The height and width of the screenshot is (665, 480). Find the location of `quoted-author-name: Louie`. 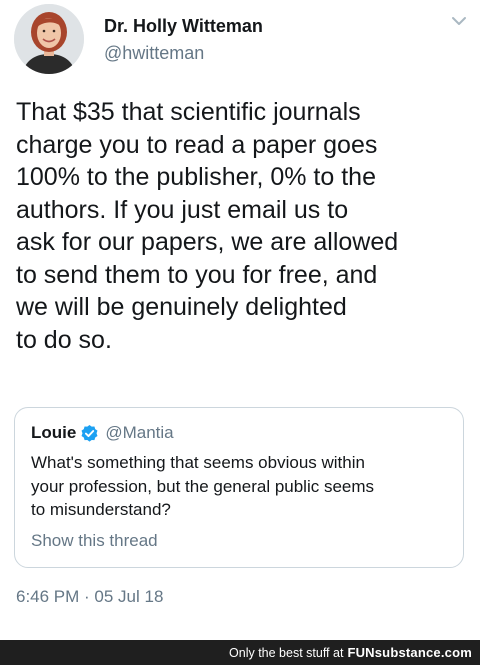

quoted-author-name: Louie is located at coordinates (54, 432).